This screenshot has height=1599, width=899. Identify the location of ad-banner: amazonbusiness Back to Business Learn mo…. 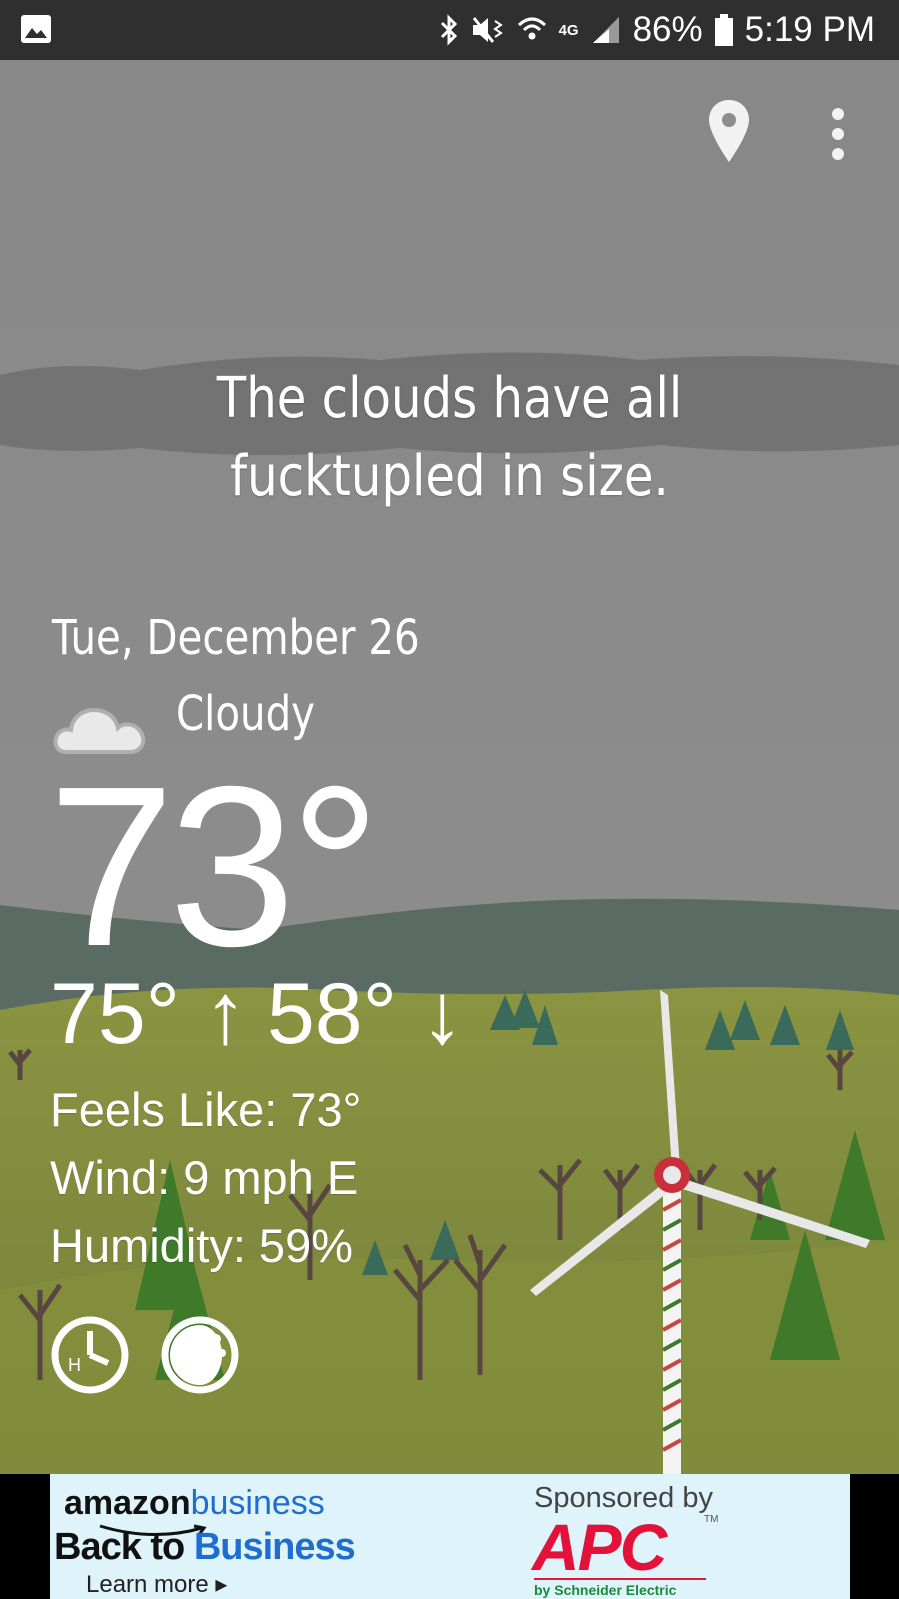
(450, 1536).